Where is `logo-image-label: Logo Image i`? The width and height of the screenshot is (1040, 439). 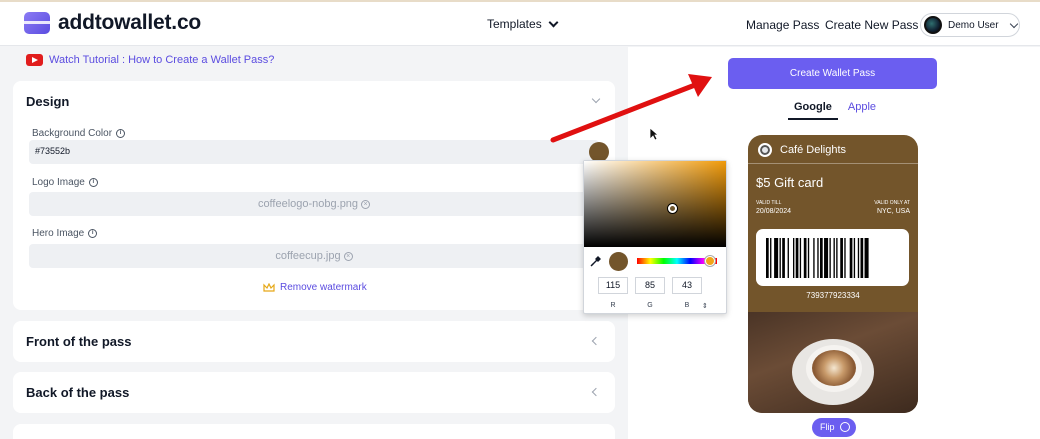 logo-image-label: Logo Image i is located at coordinates (65, 182).